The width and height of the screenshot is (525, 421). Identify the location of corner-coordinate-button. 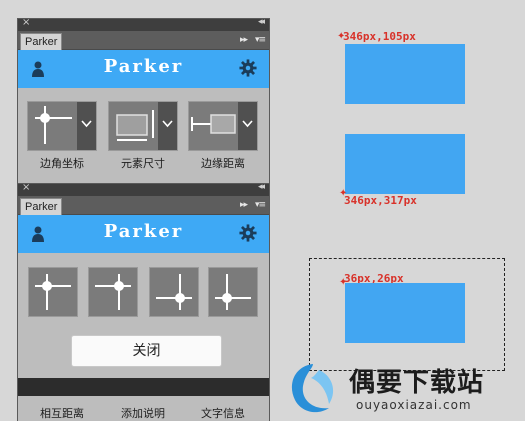
(62, 126).